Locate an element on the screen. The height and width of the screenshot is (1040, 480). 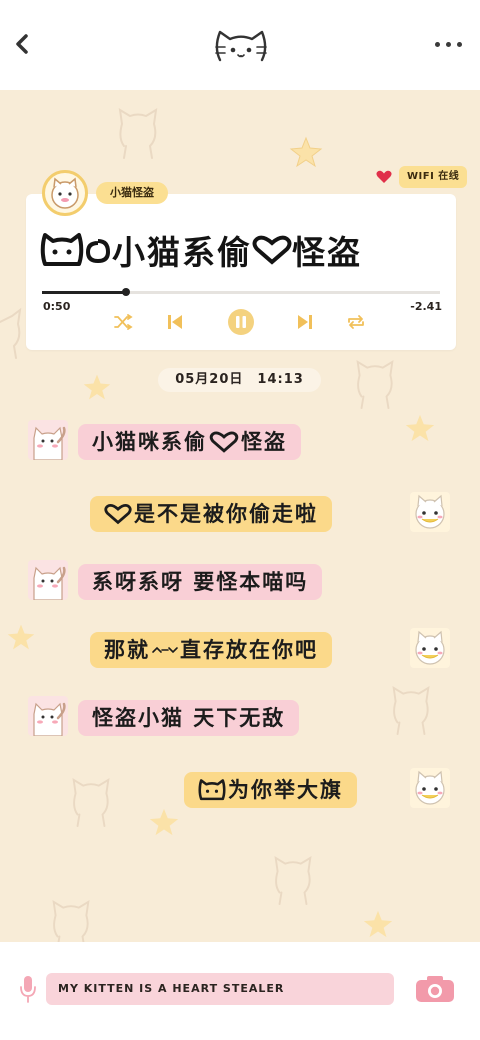
heart-icon is located at coordinates (384, 176).